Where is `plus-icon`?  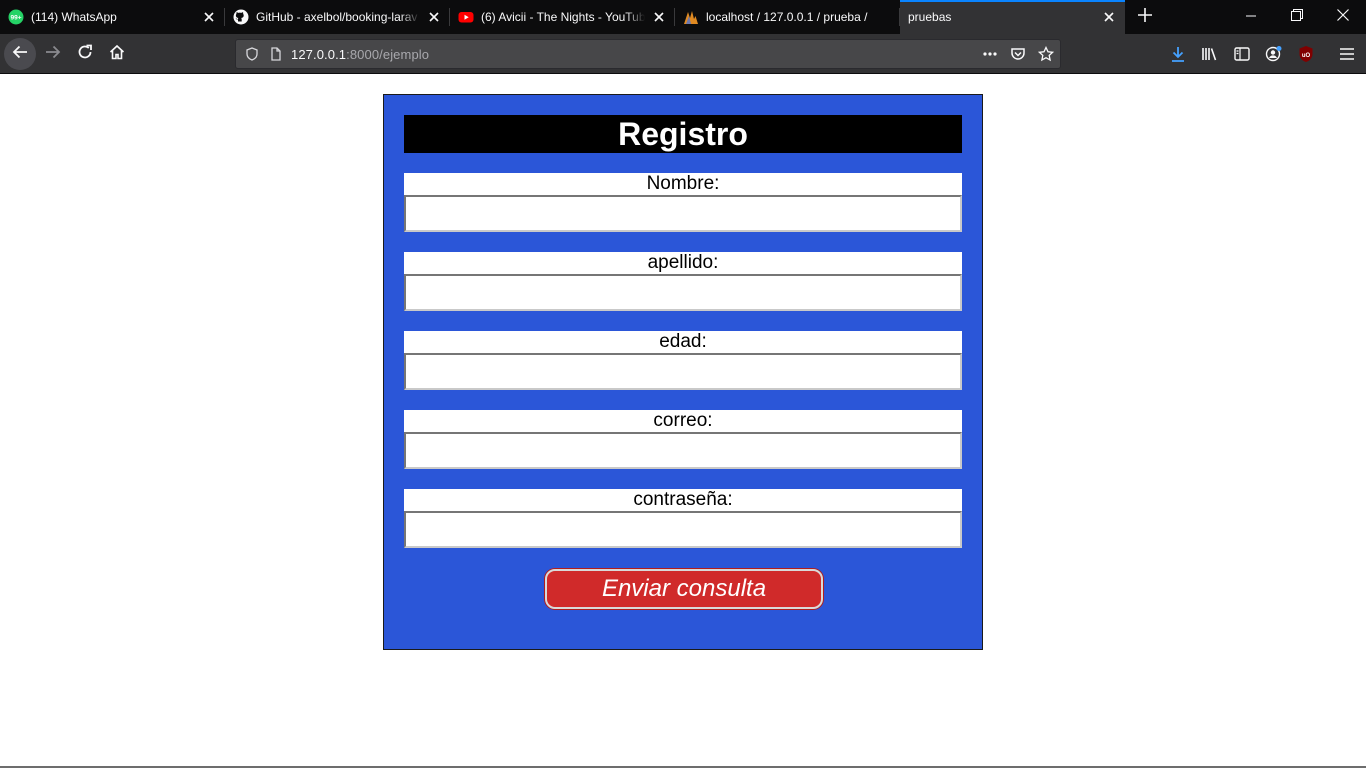
plus-icon is located at coordinates (1145, 17).